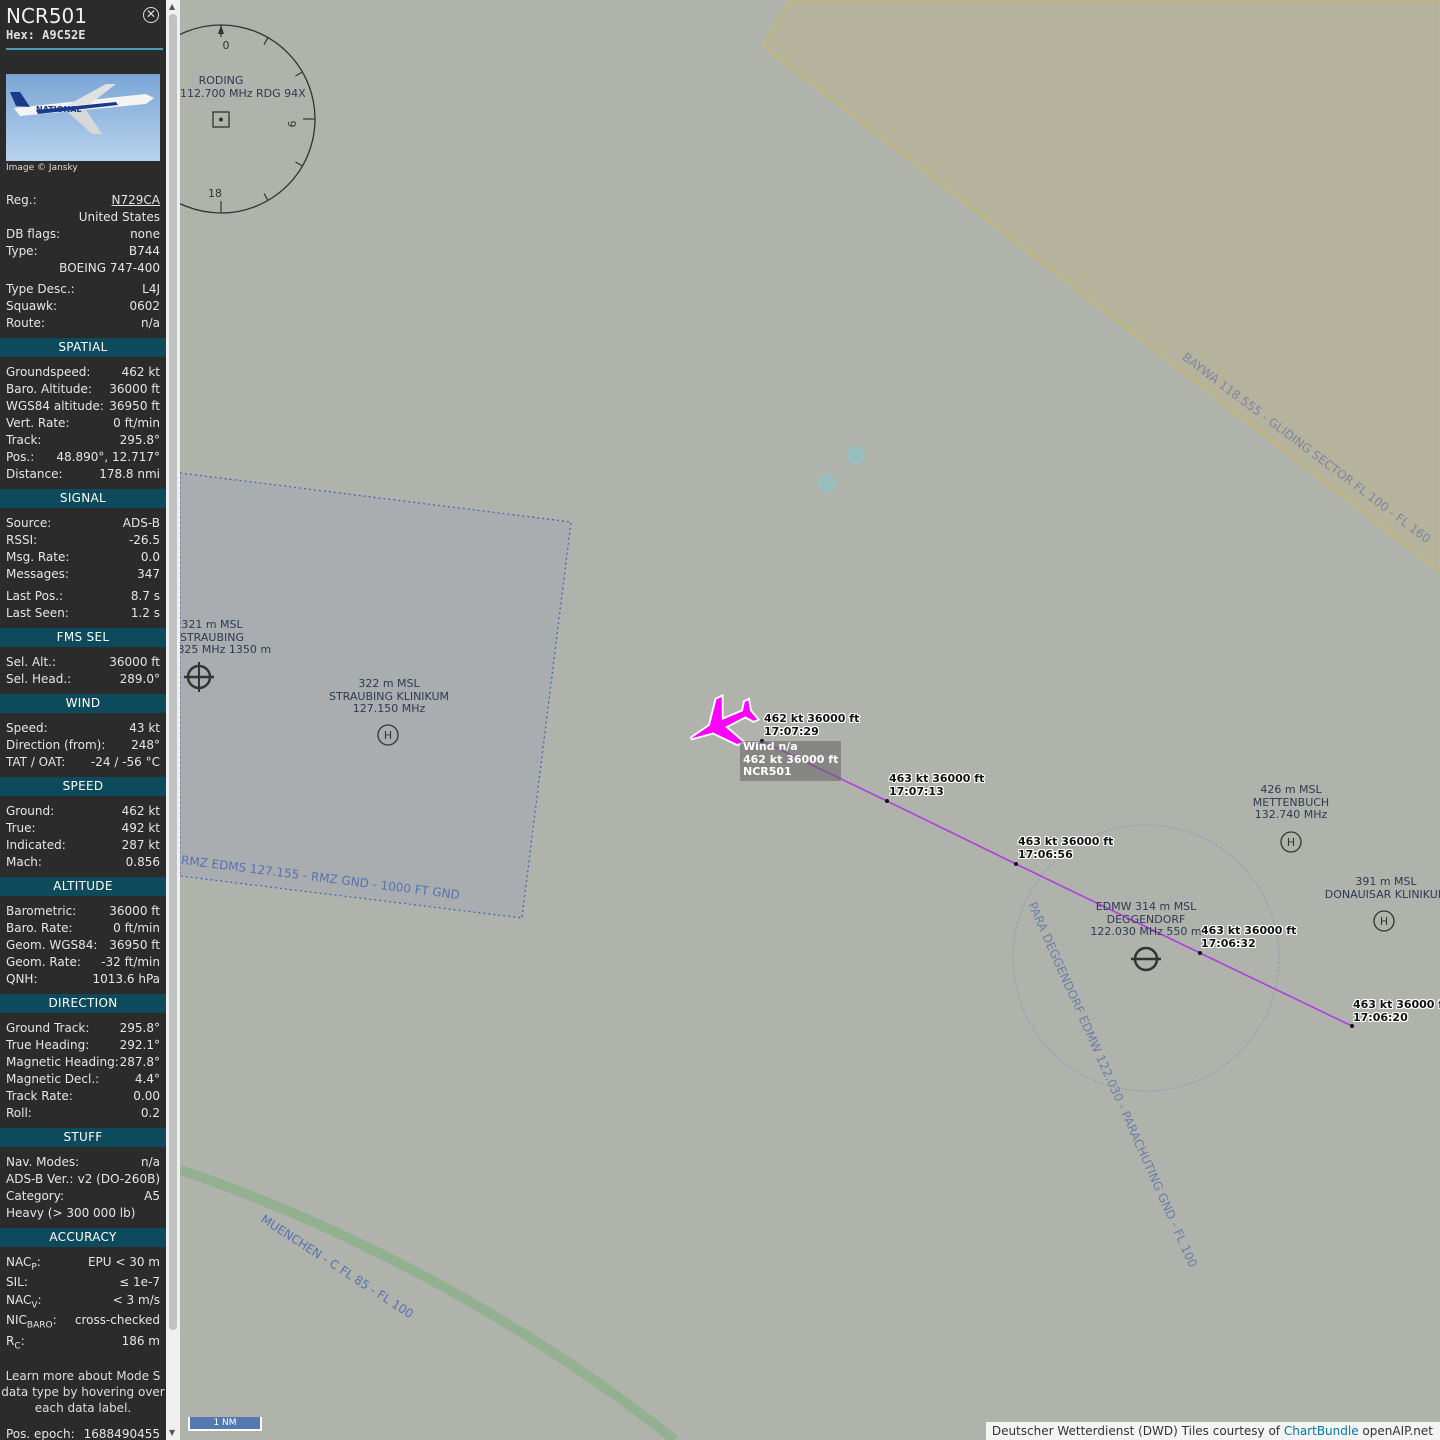 Image resolution: width=1440 pixels, height=1440 pixels. I want to click on epoch-label: Pos. epoch:, so click(40, 1433).